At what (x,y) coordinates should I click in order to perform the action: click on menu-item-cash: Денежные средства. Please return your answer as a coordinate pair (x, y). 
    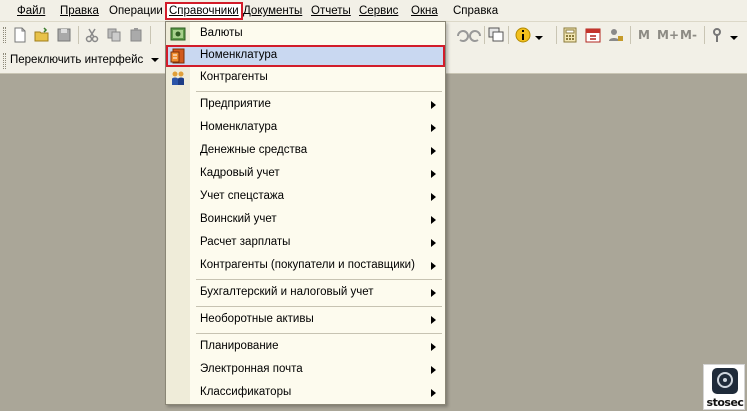
    Looking at the image, I should click on (305, 151).